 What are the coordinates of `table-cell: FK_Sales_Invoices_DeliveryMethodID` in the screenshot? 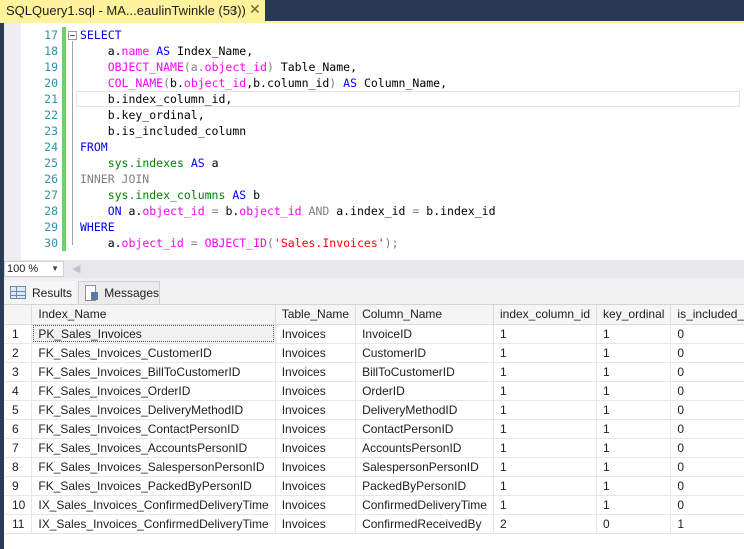 It's located at (153, 410).